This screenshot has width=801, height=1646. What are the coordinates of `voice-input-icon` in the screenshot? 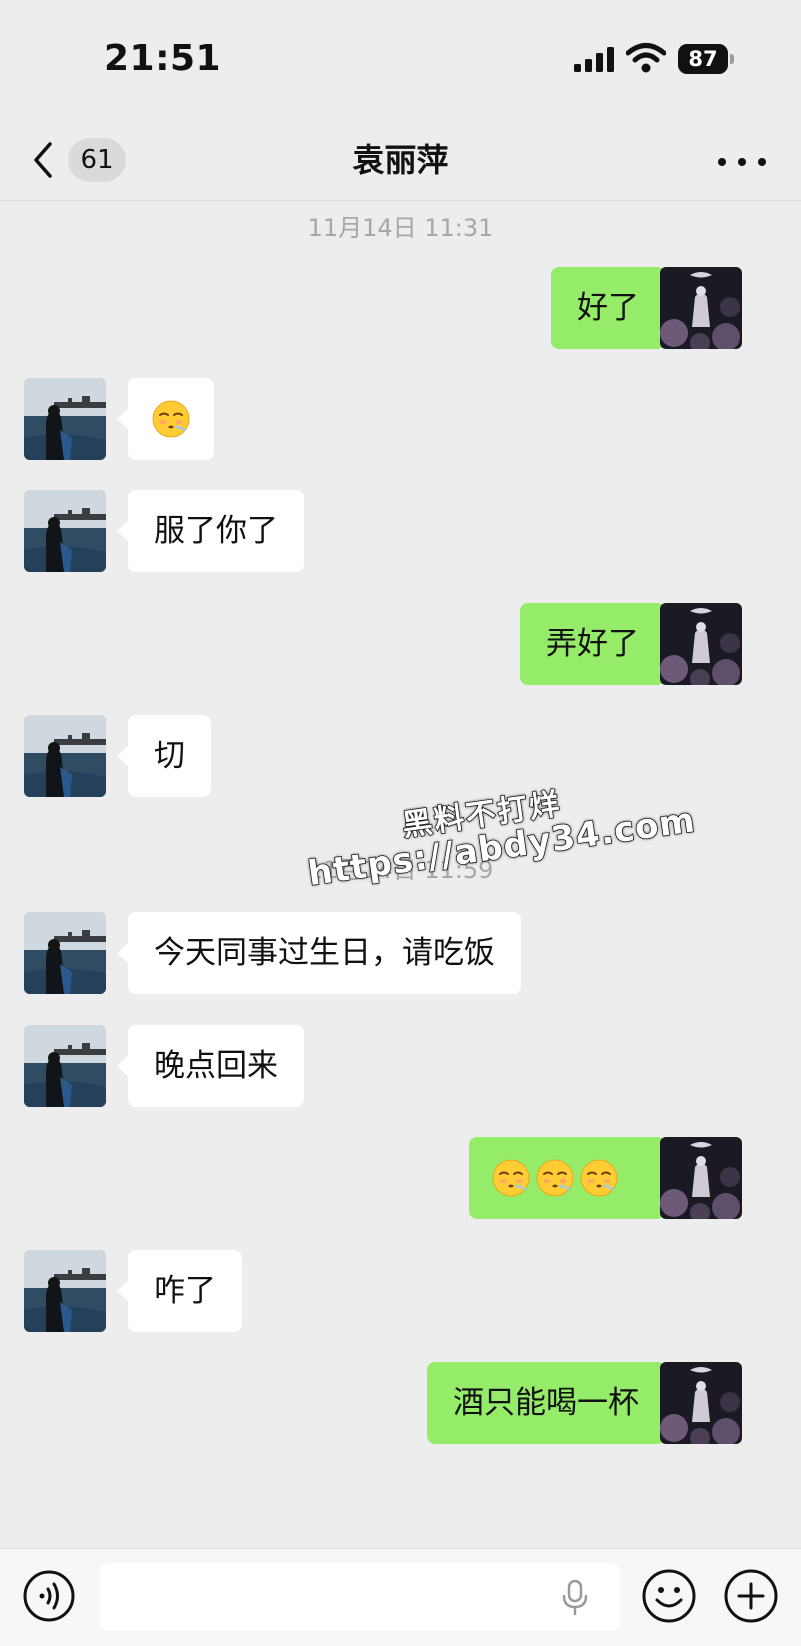 It's located at (49, 1596).